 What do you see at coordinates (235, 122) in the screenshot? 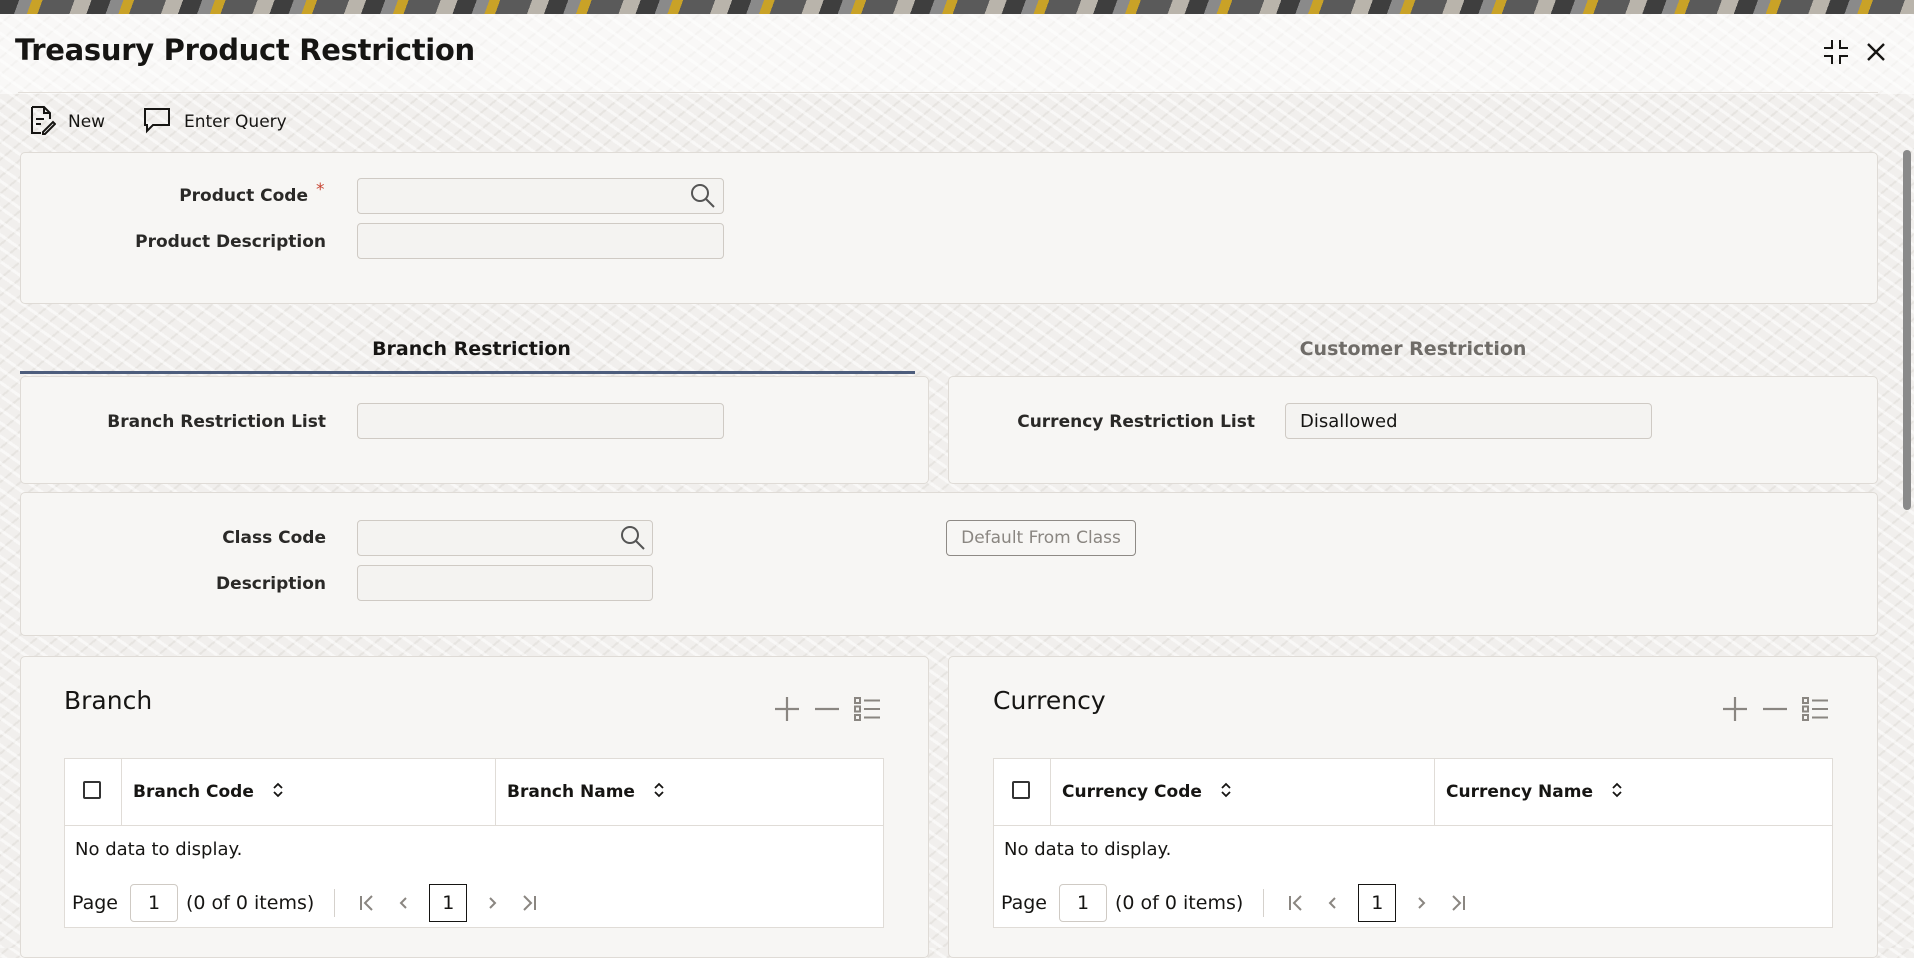
I see `enter-query-label: Enter Query` at bounding box center [235, 122].